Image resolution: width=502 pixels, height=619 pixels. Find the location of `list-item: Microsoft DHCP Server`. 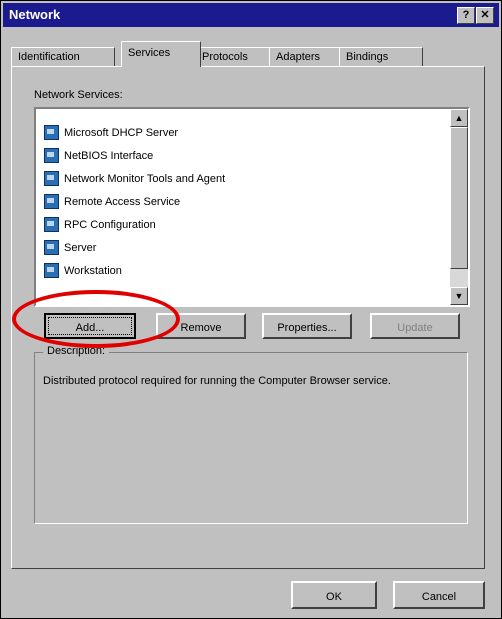

list-item: Microsoft DHCP Server is located at coordinates (244, 132).